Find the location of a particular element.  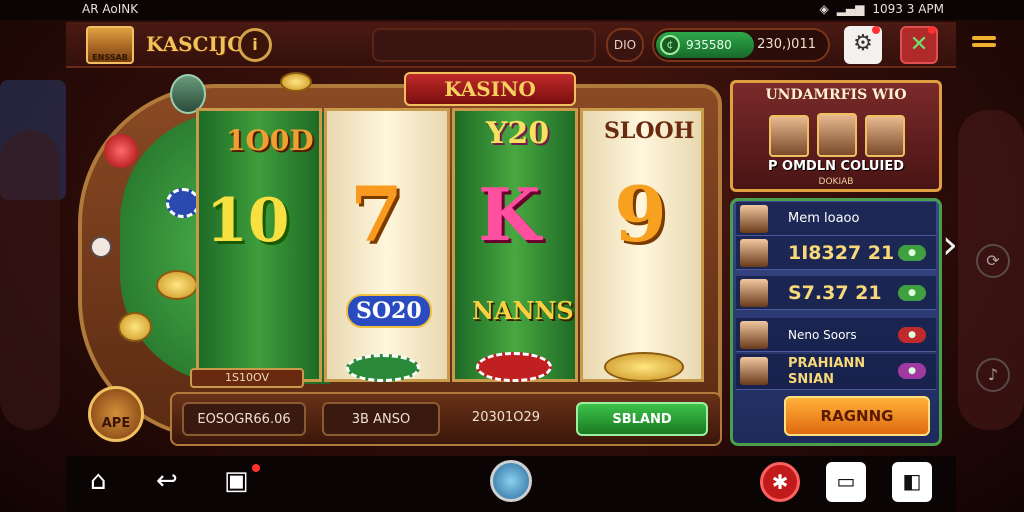

id-button: DIO is located at coordinates (625, 45).